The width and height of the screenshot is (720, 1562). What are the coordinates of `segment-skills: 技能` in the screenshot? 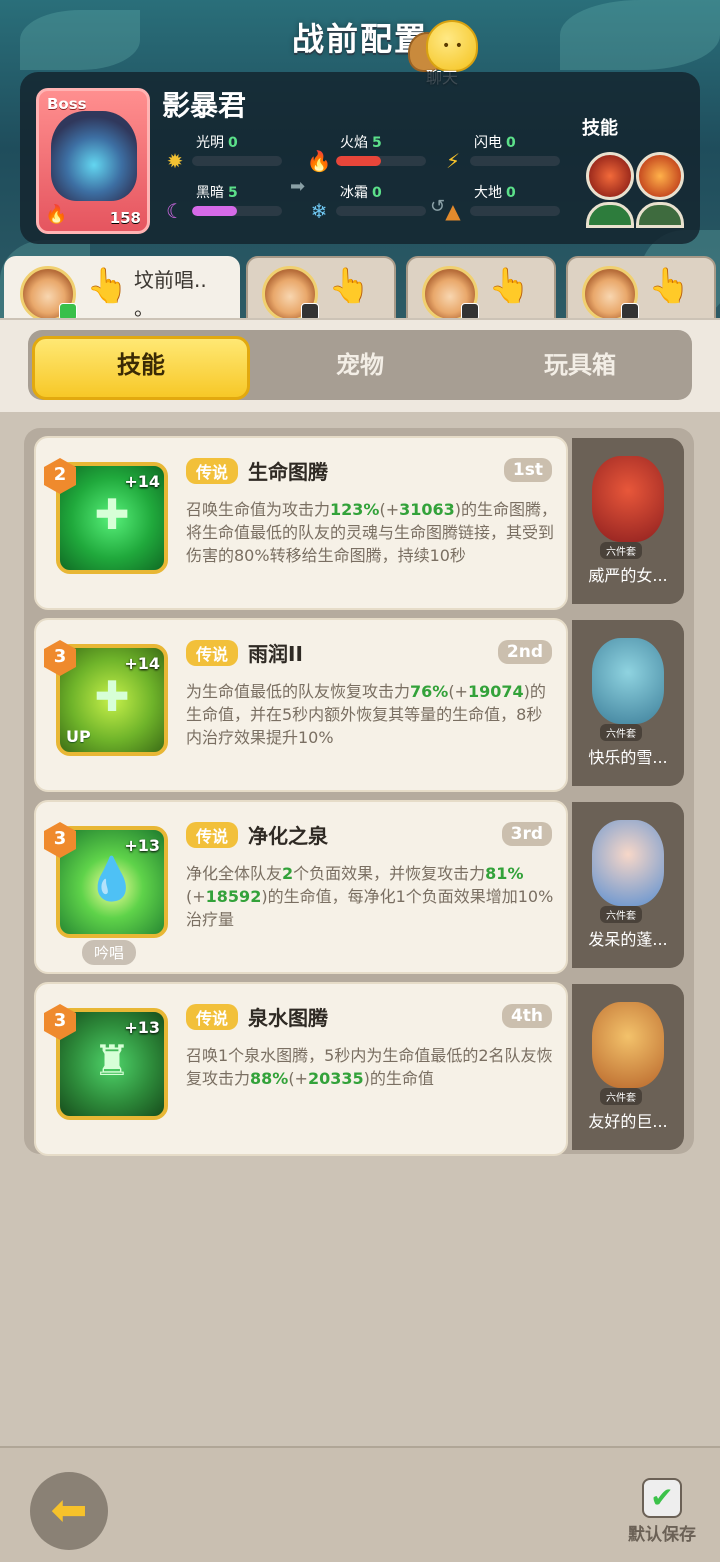 It's located at (141, 368).